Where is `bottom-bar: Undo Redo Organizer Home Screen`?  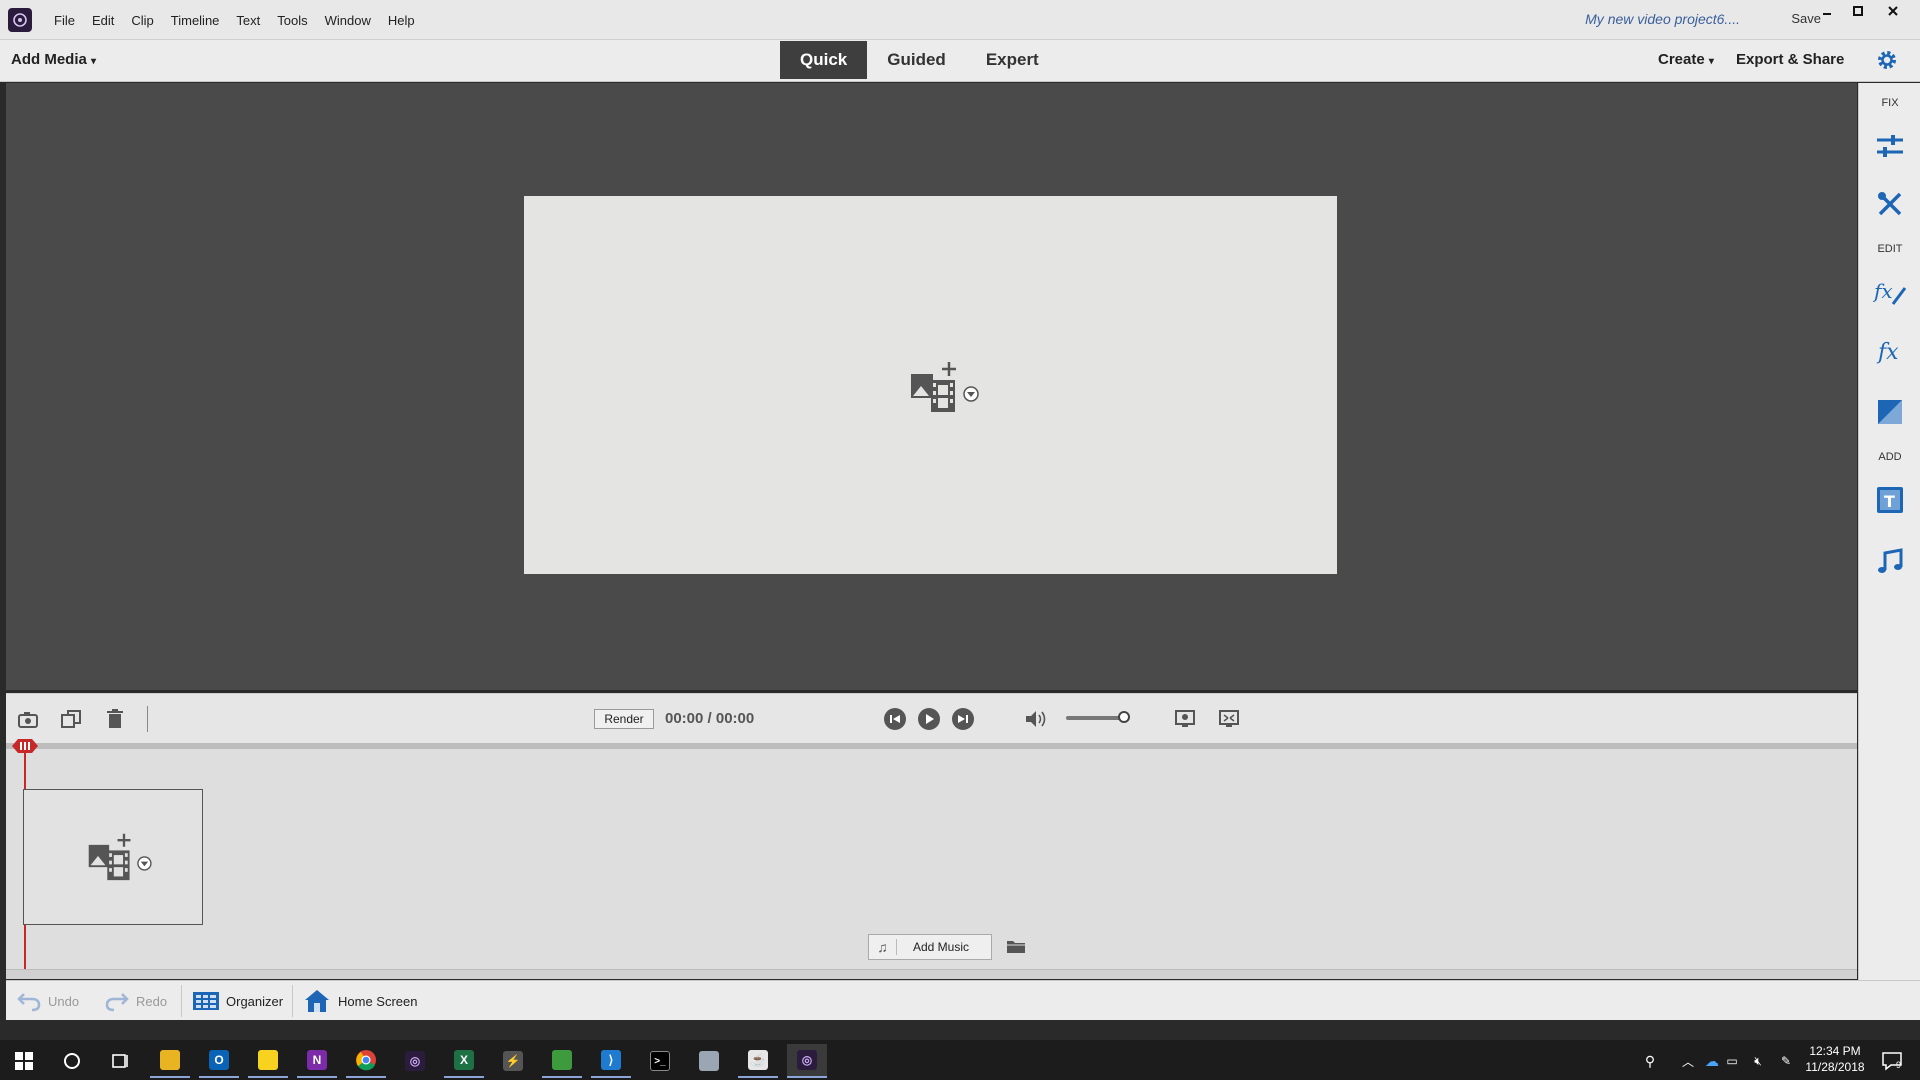
bottom-bar: Undo Redo Organizer Home Screen is located at coordinates (963, 1000).